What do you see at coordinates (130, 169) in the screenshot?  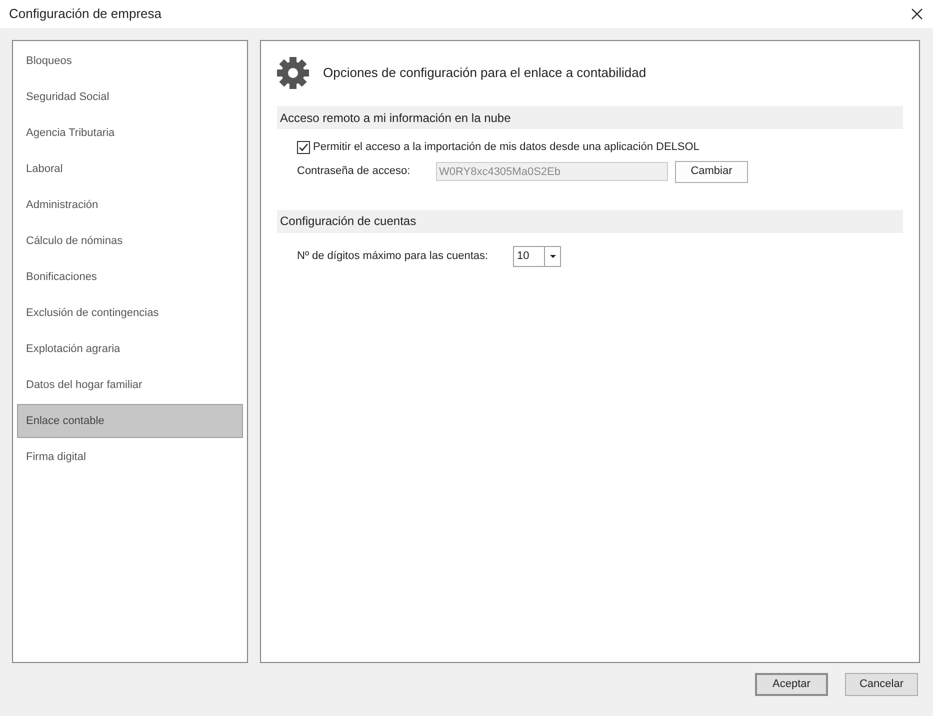 I see `sidebar-item: Laboral` at bounding box center [130, 169].